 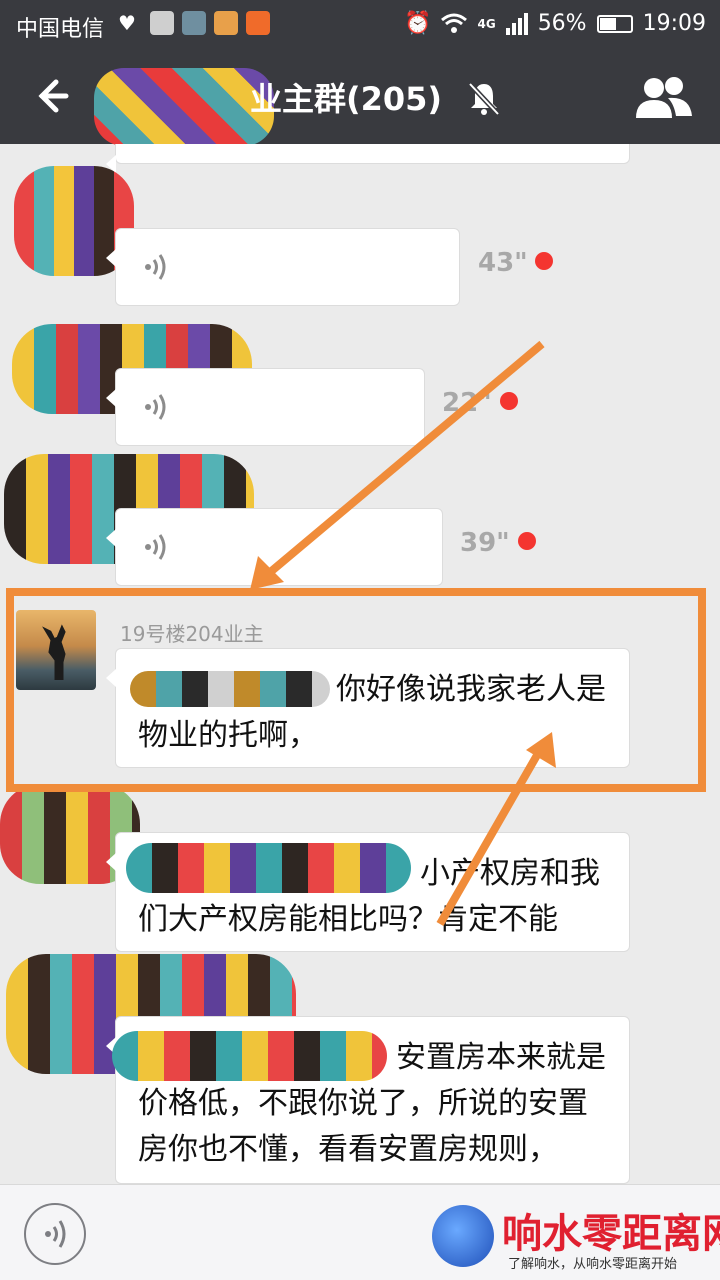 What do you see at coordinates (463, 1236) in the screenshot?
I see `watermark-logo-icon` at bounding box center [463, 1236].